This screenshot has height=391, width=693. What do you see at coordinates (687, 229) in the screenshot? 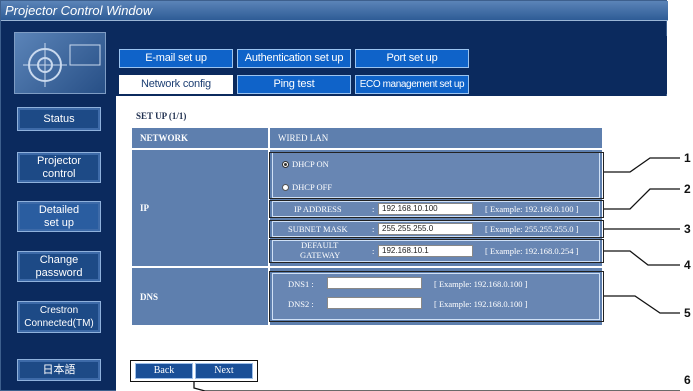
I see `callout-number-3: 3` at bounding box center [687, 229].